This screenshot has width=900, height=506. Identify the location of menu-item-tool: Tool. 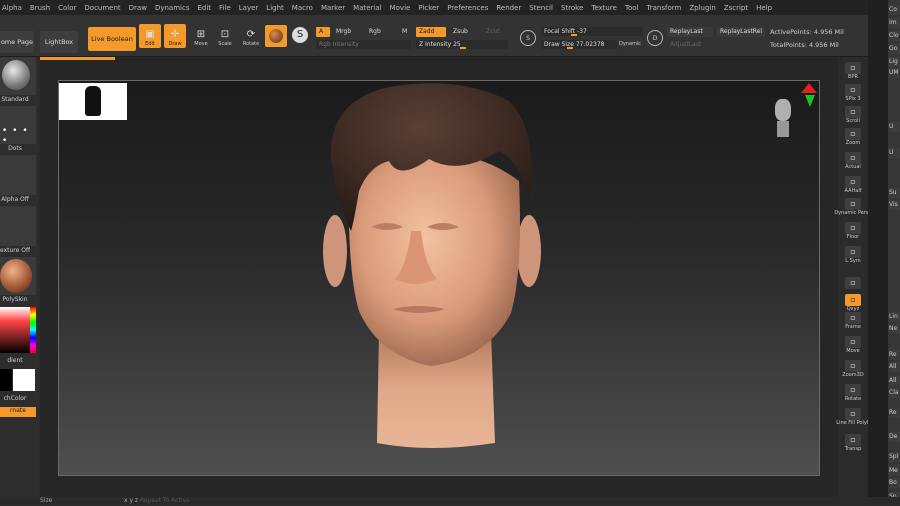
(632, 8).